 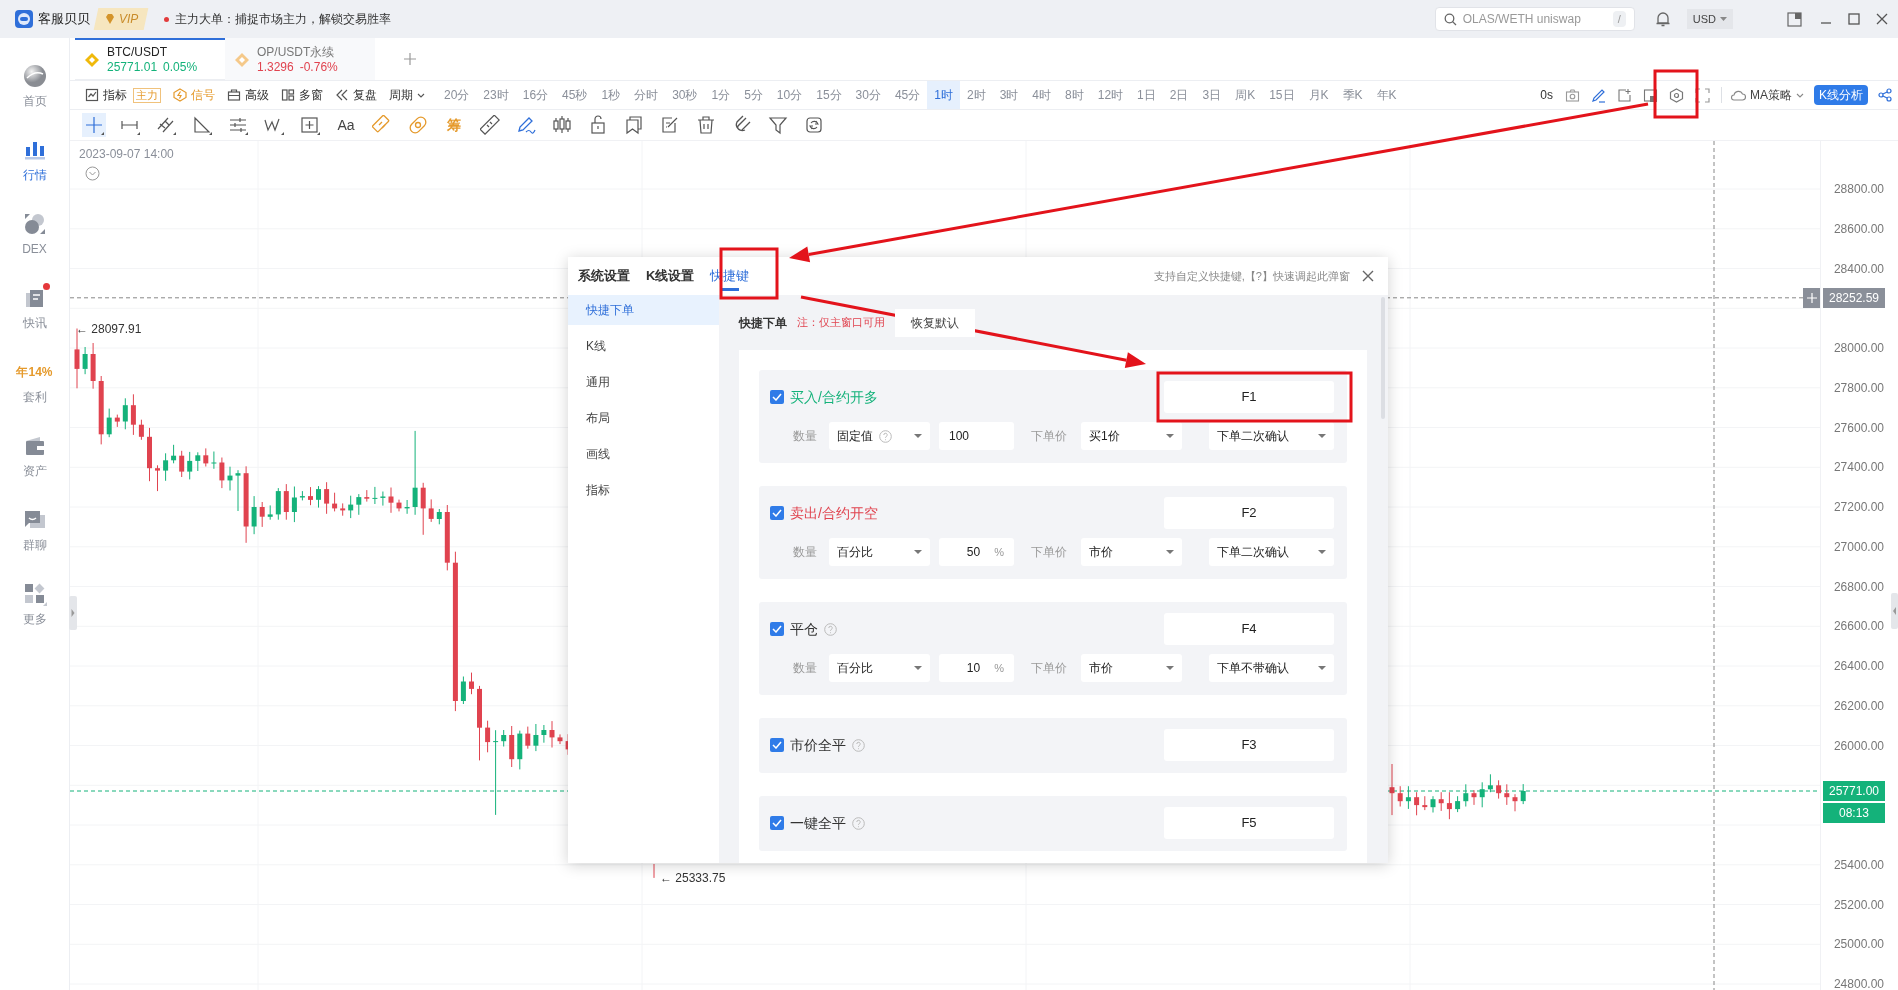 I want to click on hotkey-field: F1, so click(x=1249, y=397).